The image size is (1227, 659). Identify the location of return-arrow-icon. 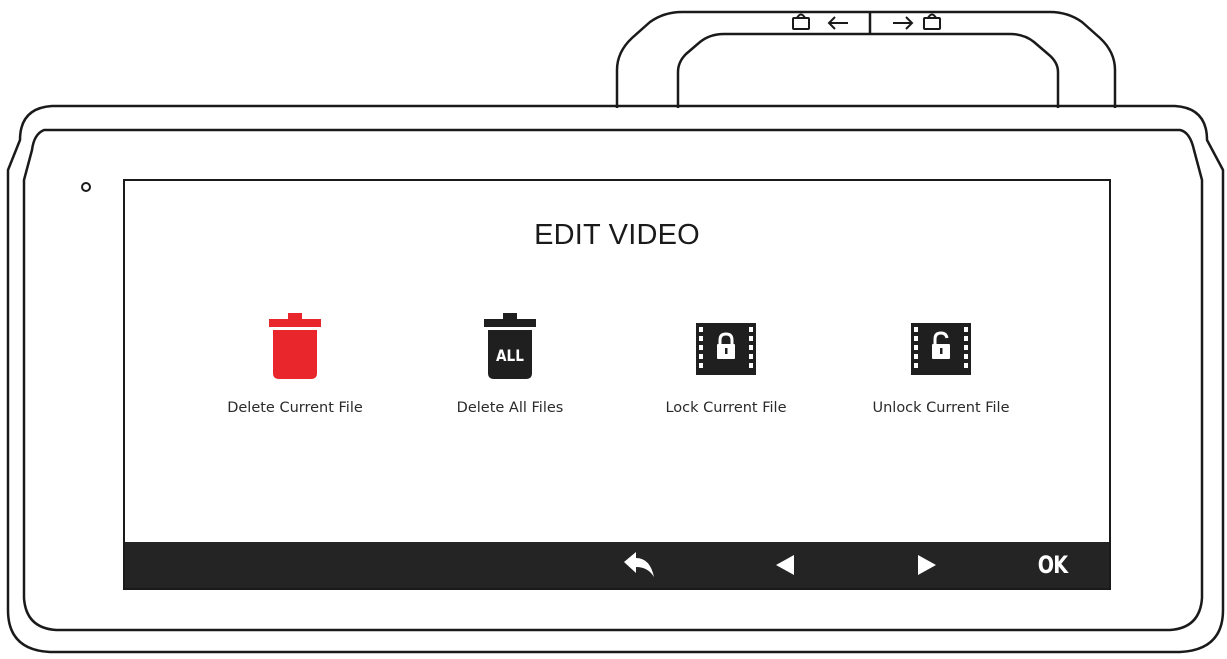
(639, 564).